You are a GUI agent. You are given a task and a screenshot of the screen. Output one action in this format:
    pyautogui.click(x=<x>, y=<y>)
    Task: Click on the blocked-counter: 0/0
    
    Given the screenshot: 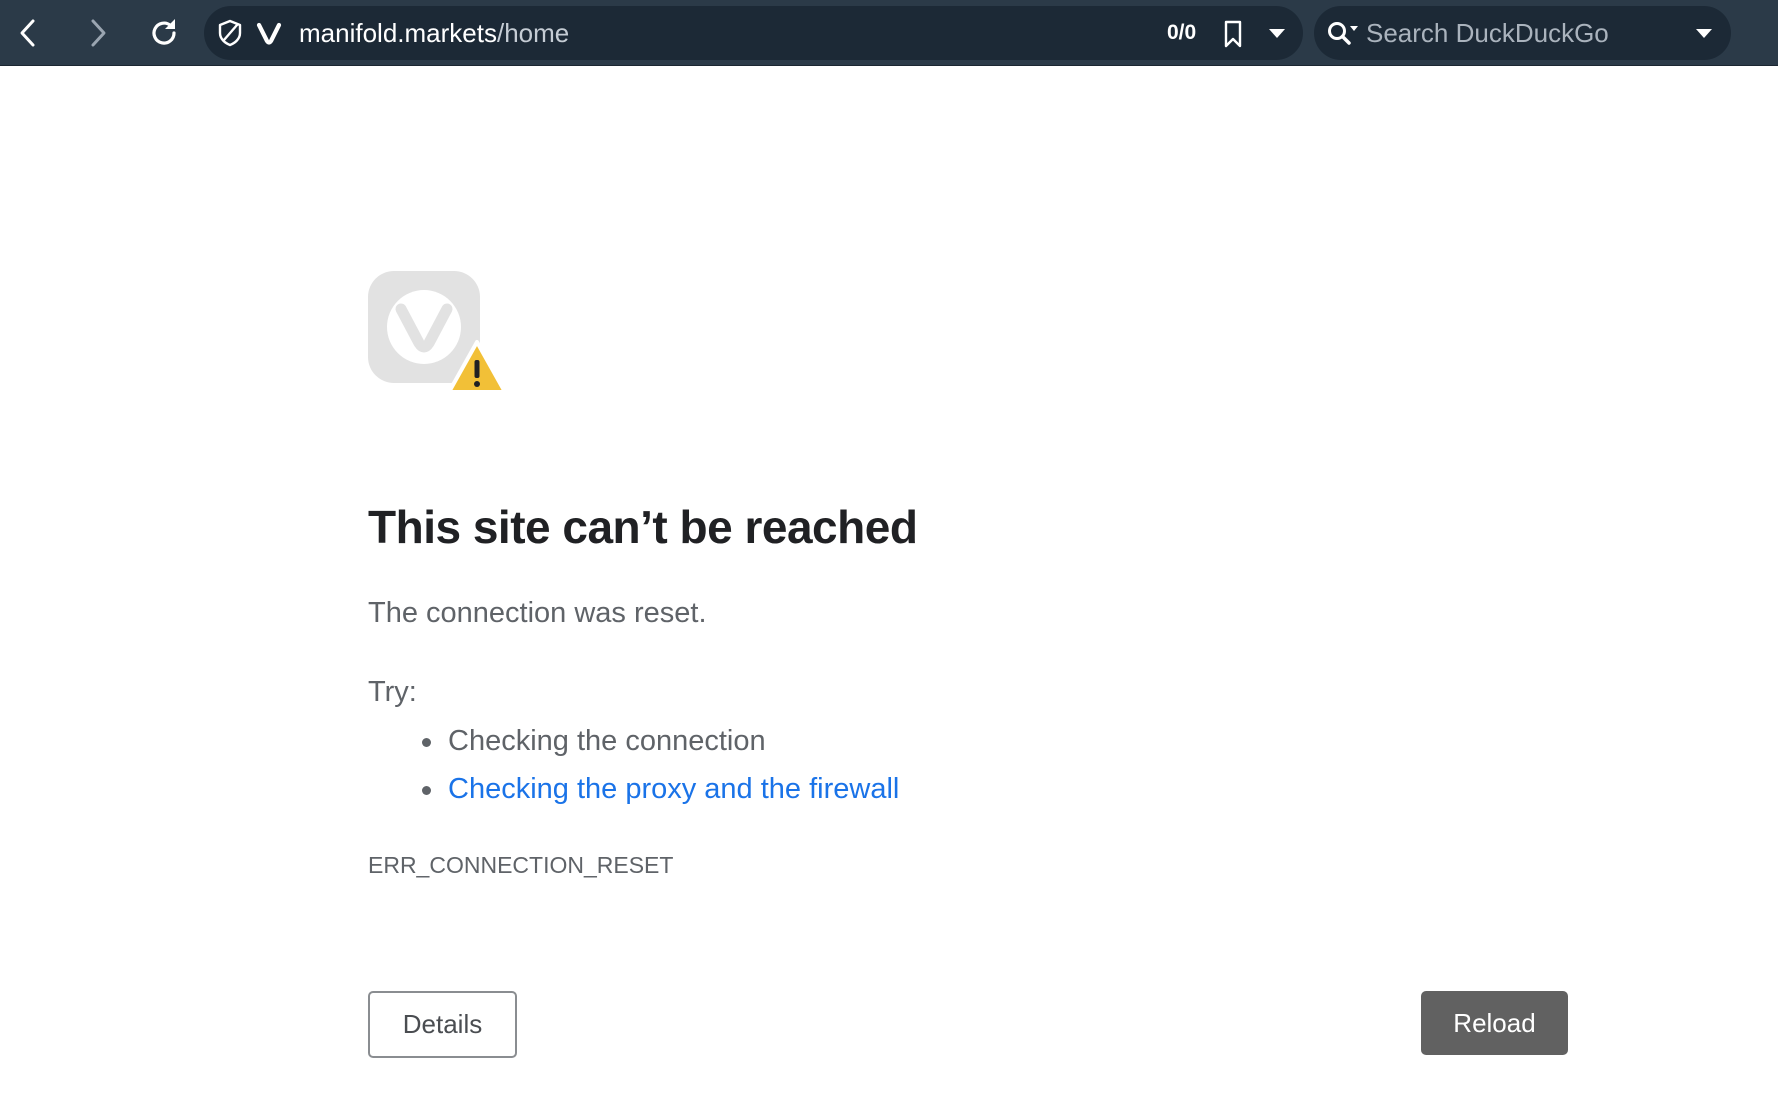 What is the action you would take?
    pyautogui.click(x=1181, y=33)
    